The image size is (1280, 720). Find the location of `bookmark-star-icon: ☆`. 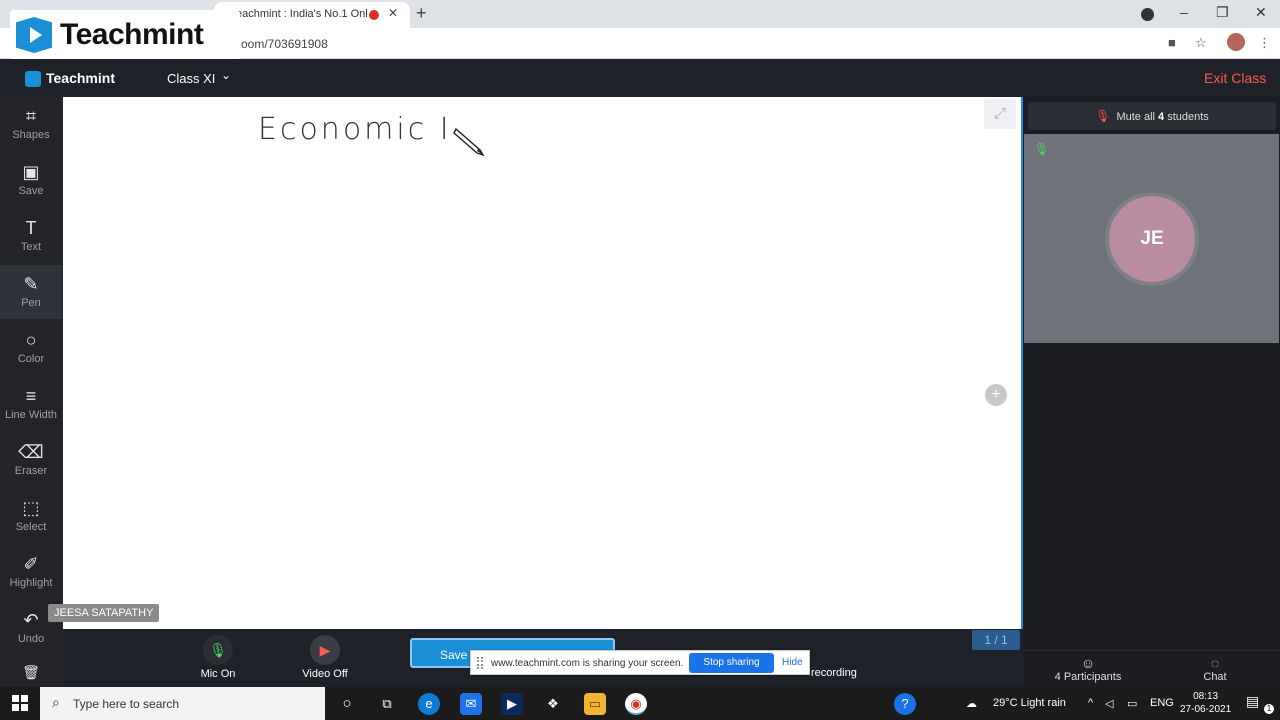

bookmark-star-icon: ☆ is located at coordinates (1201, 43).